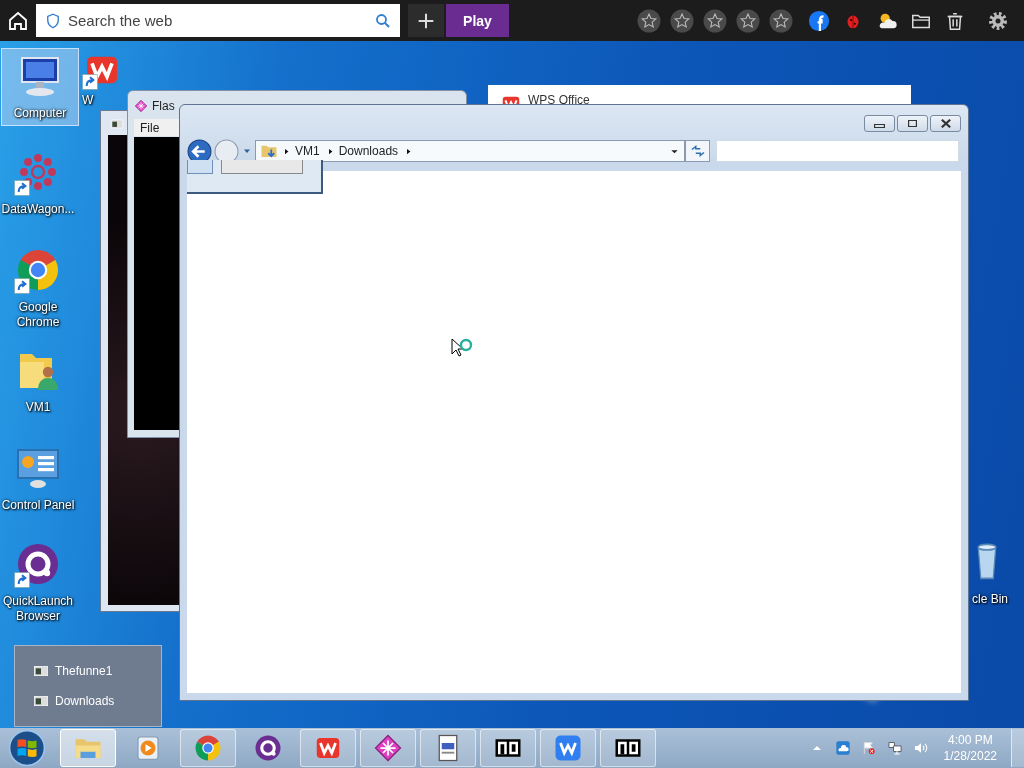  I want to click on desktop-icon: Control Panel, so click(38, 479).